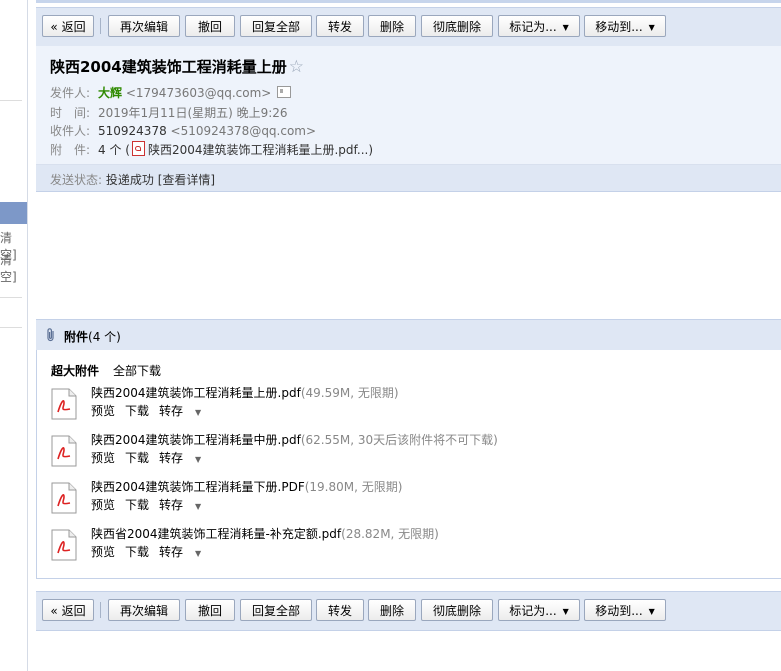  I want to click on attachment-row: 附 件: 4 个 ( 陕西2004建筑装饰工程消耗量上册.pdf...), so click(211, 149).